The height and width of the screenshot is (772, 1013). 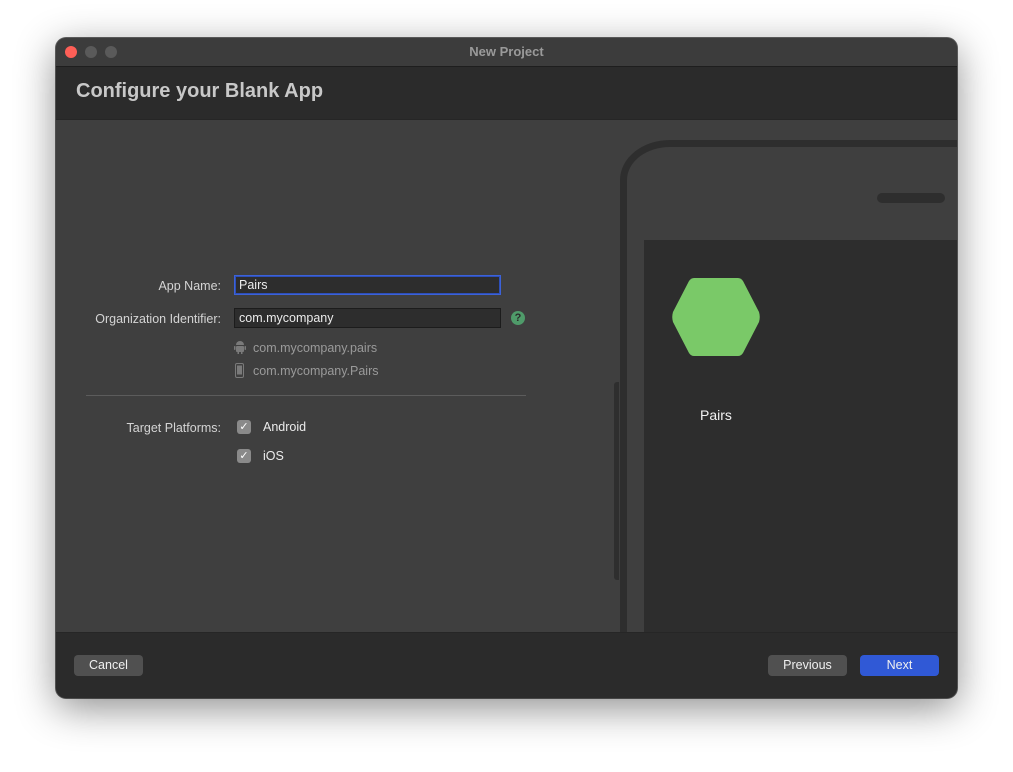 I want to click on help-icon: ?, so click(x=518, y=318).